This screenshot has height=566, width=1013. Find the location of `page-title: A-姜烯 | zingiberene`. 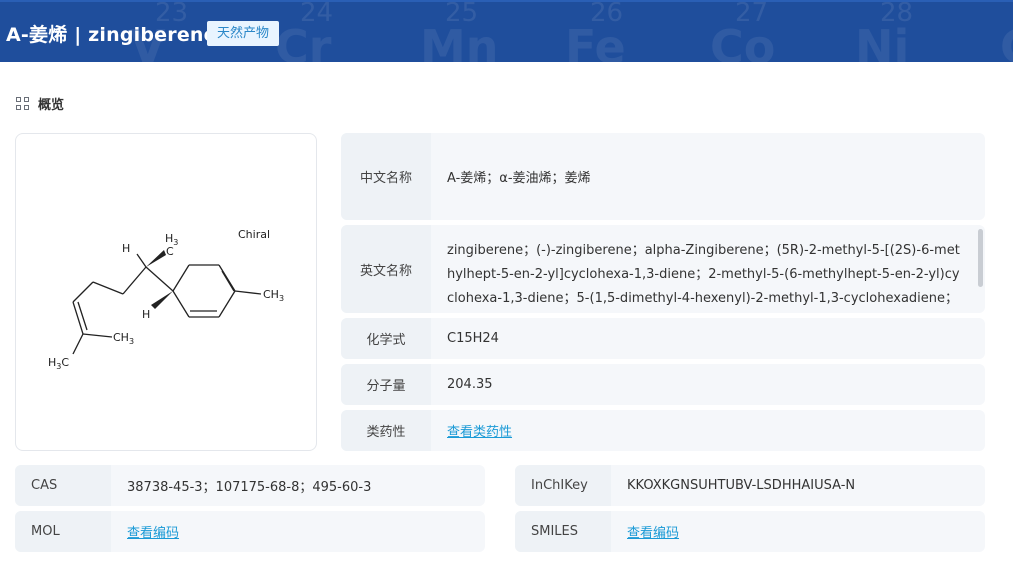

page-title: A-姜烯 | zingiberene is located at coordinates (111, 35).